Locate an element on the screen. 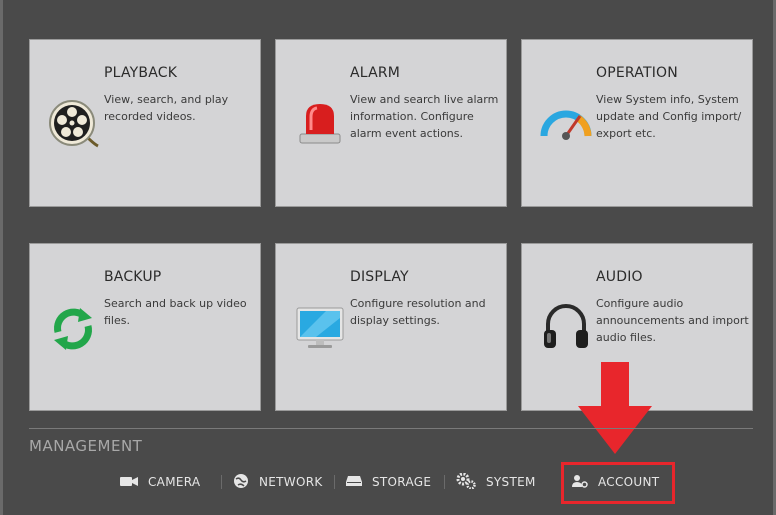  tile-description: Search and back up video files. is located at coordinates (175, 312).